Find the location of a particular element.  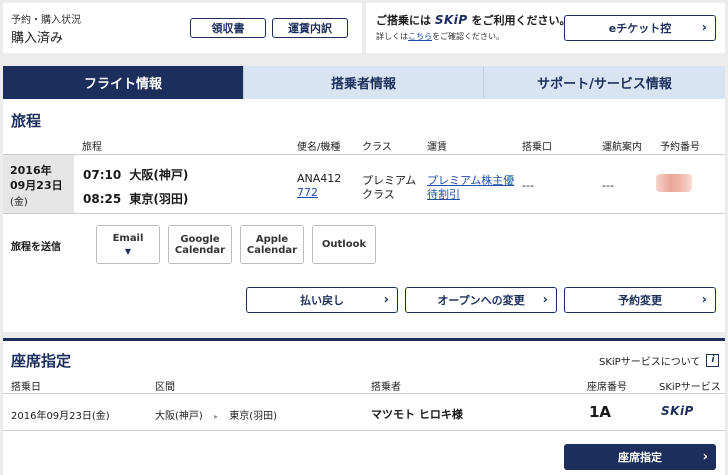

change-to-open-button: オープンへの変更 › is located at coordinates (481, 300).